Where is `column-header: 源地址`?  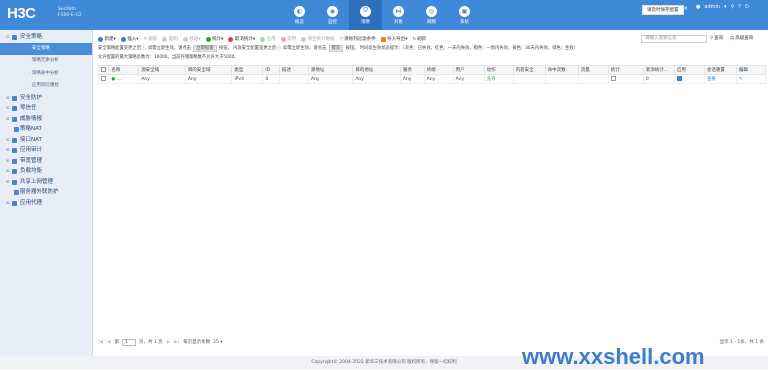 column-header: 源地址 is located at coordinates (330, 70).